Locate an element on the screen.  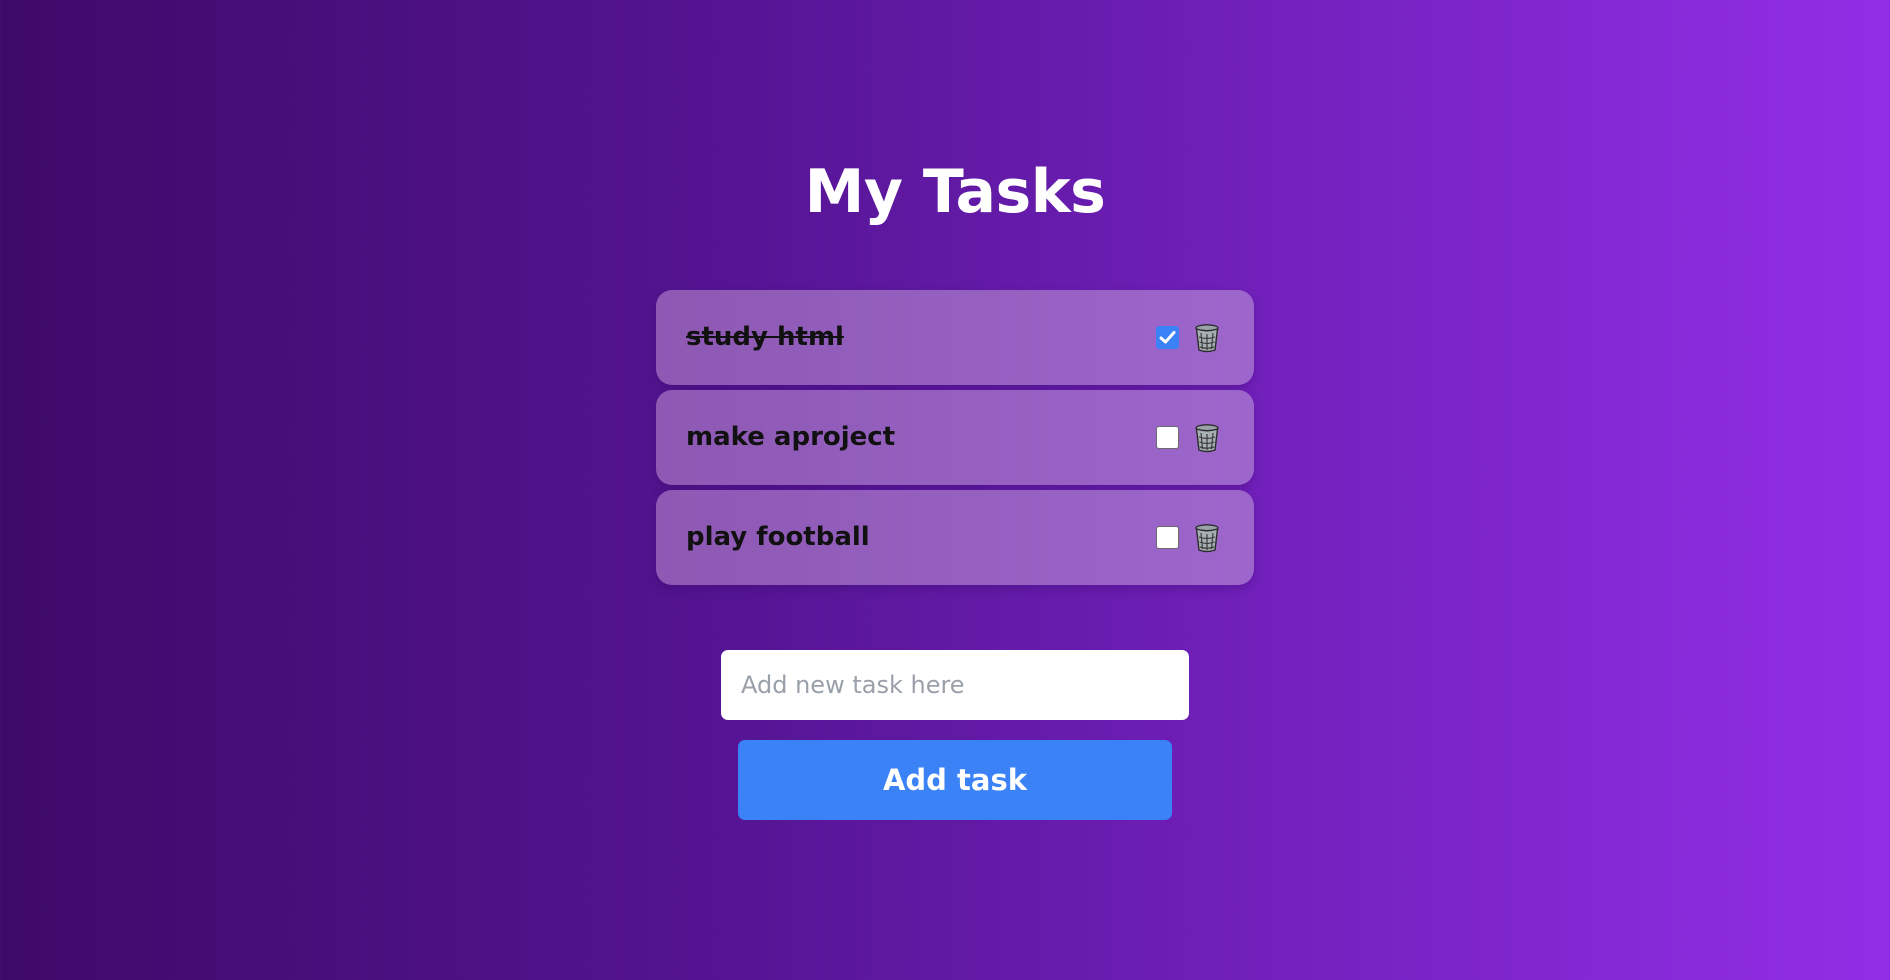
add-task-button: Add task is located at coordinates (955, 780).